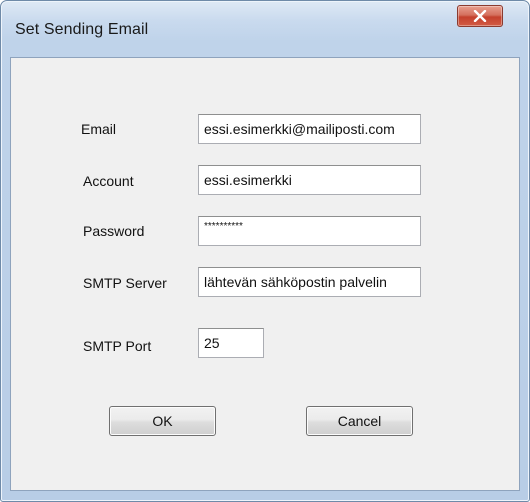 This screenshot has width=530, height=502. I want to click on password-field: **********, so click(309, 231).